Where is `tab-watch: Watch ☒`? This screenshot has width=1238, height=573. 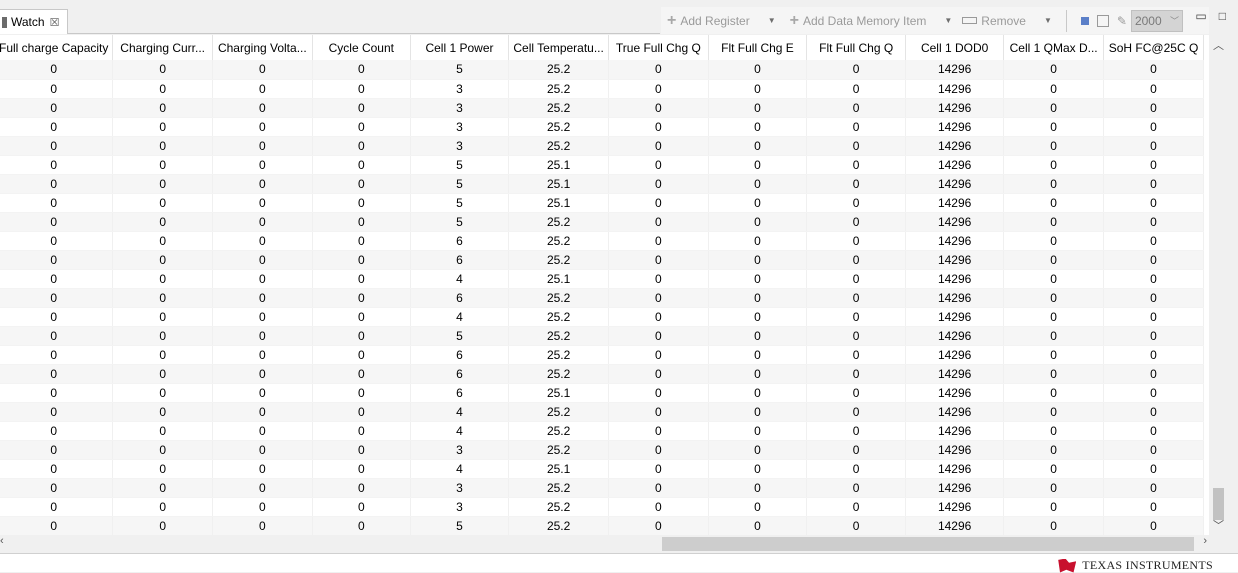 tab-watch: Watch ☒ is located at coordinates (34, 21).